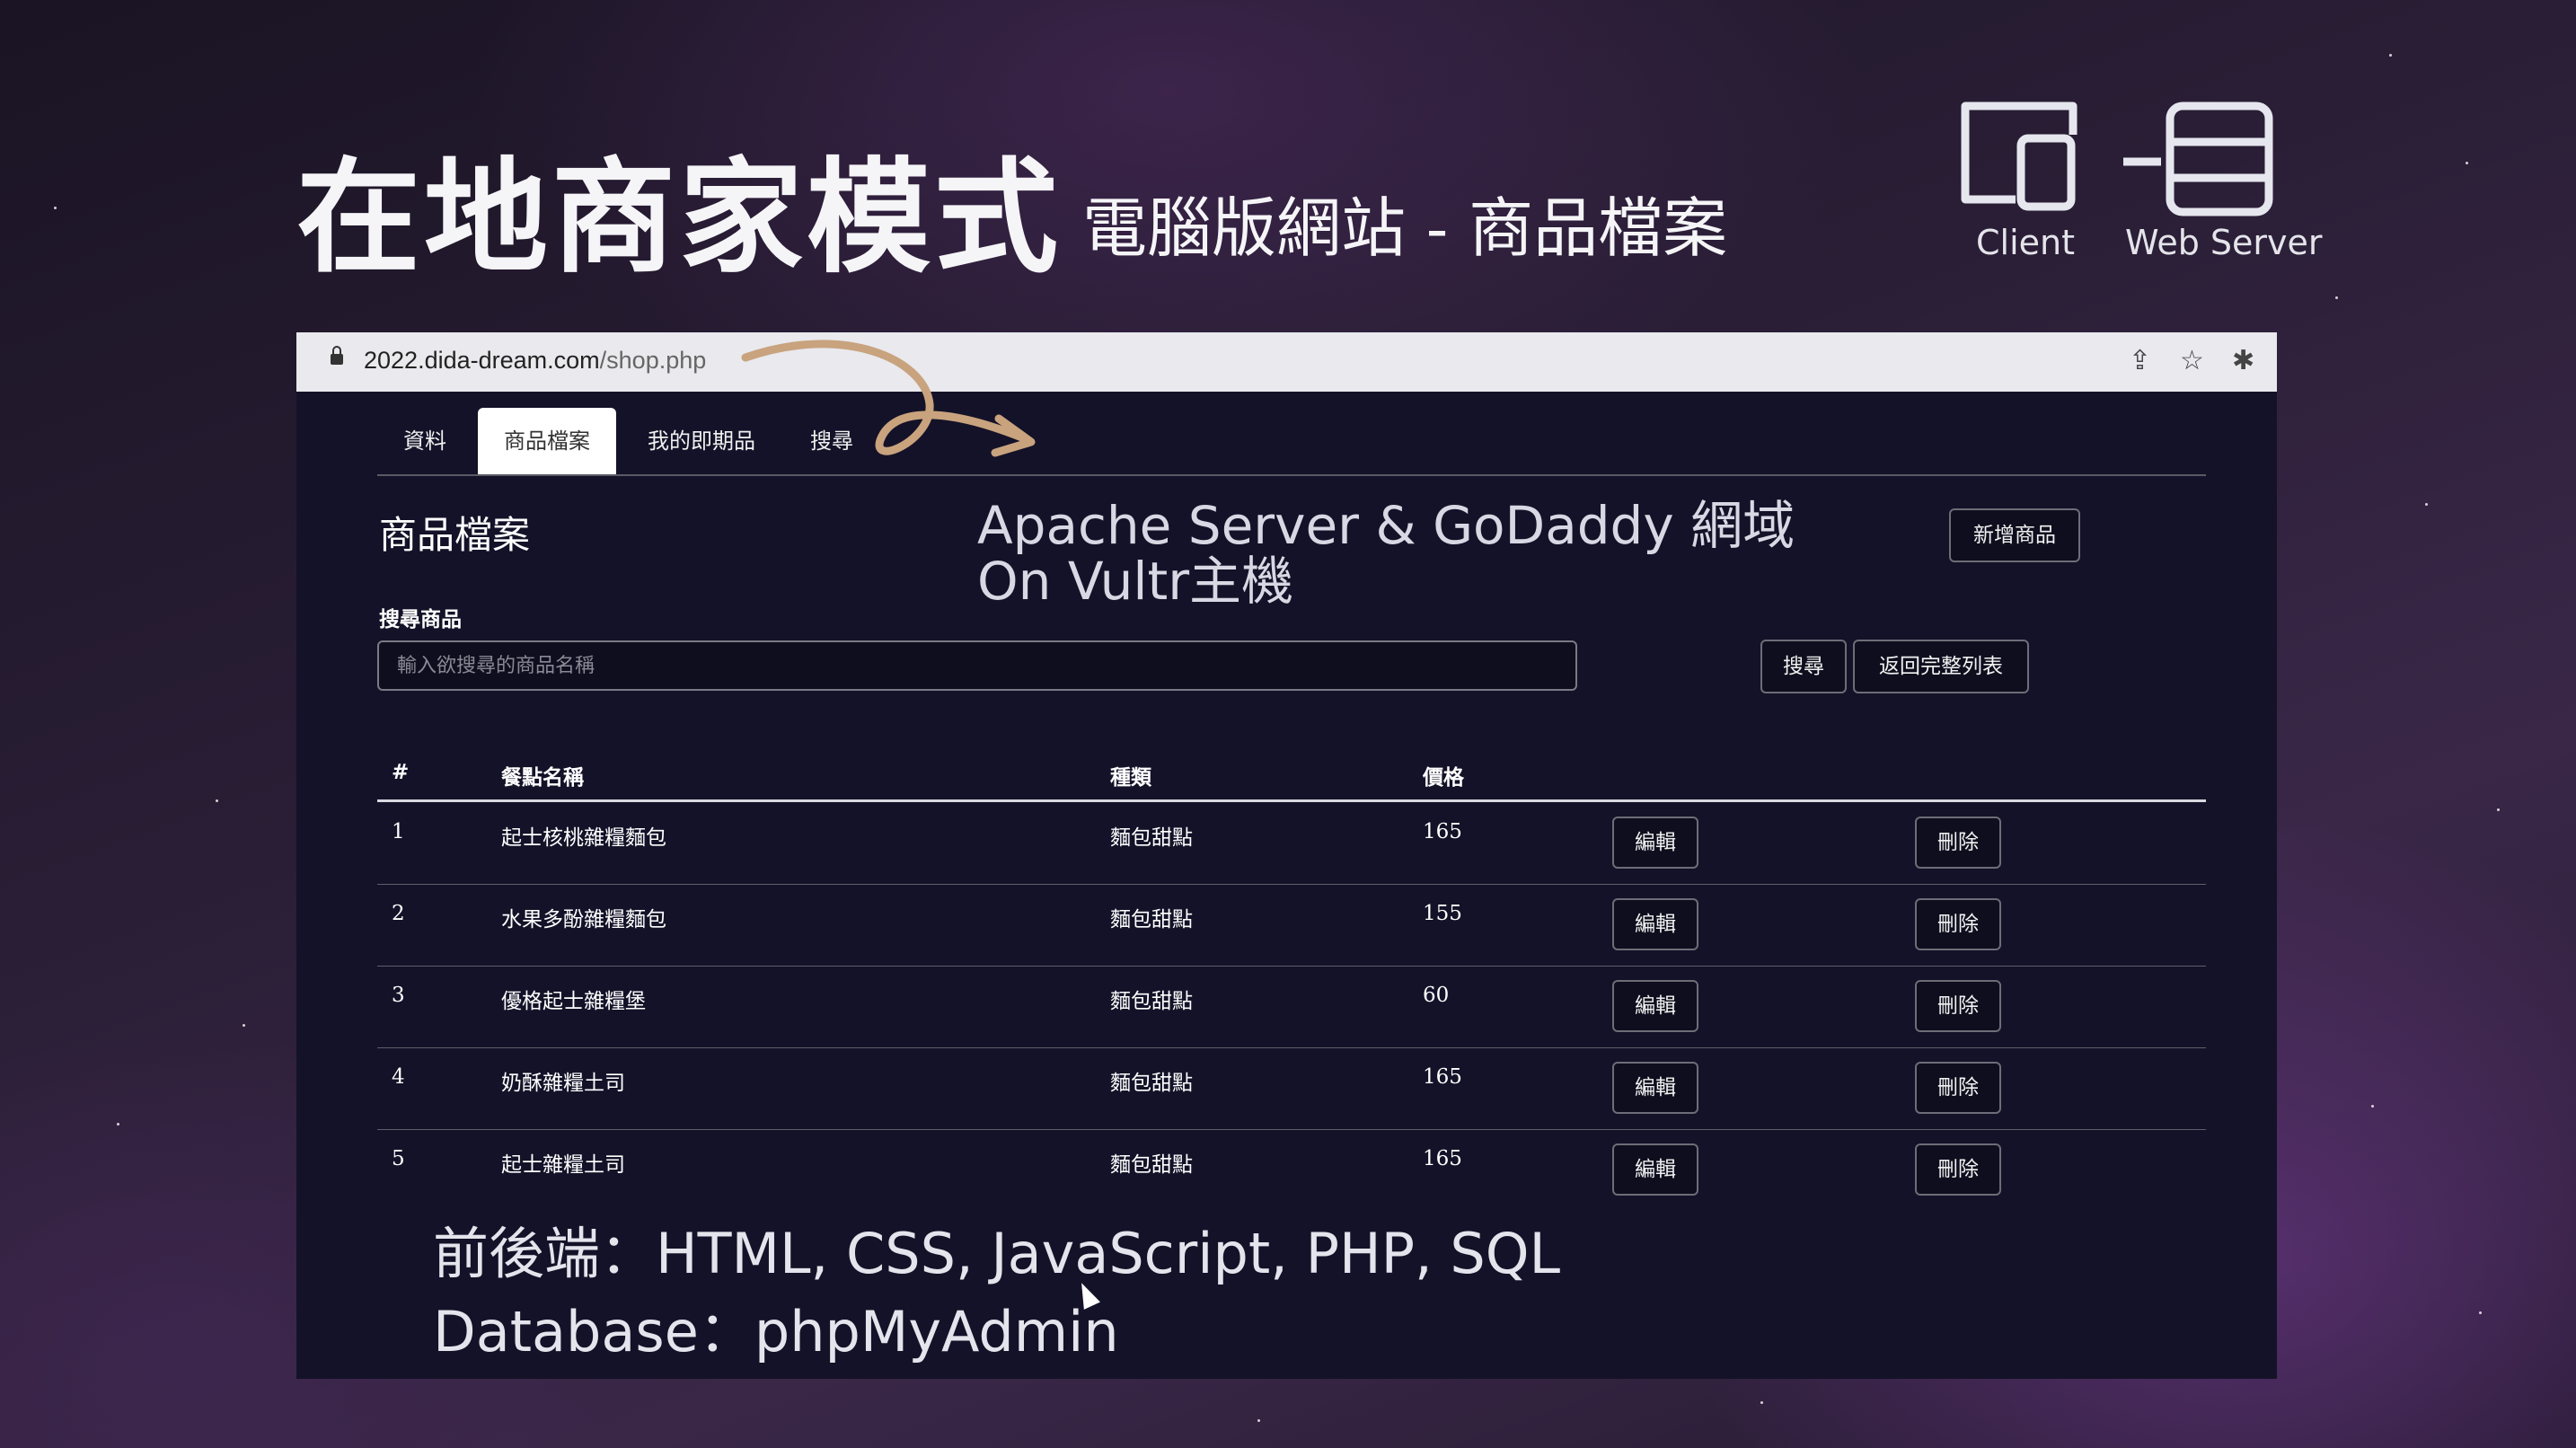 This screenshot has width=2576, height=1448. Describe the element at coordinates (2117, 159) in the screenshot. I see `client-server-icon` at that location.